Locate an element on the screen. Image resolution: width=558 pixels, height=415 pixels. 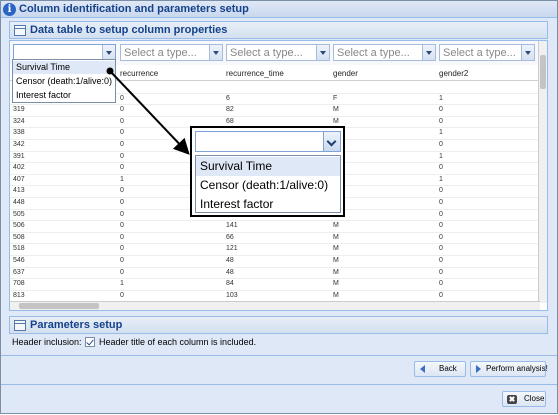
zoomed-combo is located at coordinates (268, 141).